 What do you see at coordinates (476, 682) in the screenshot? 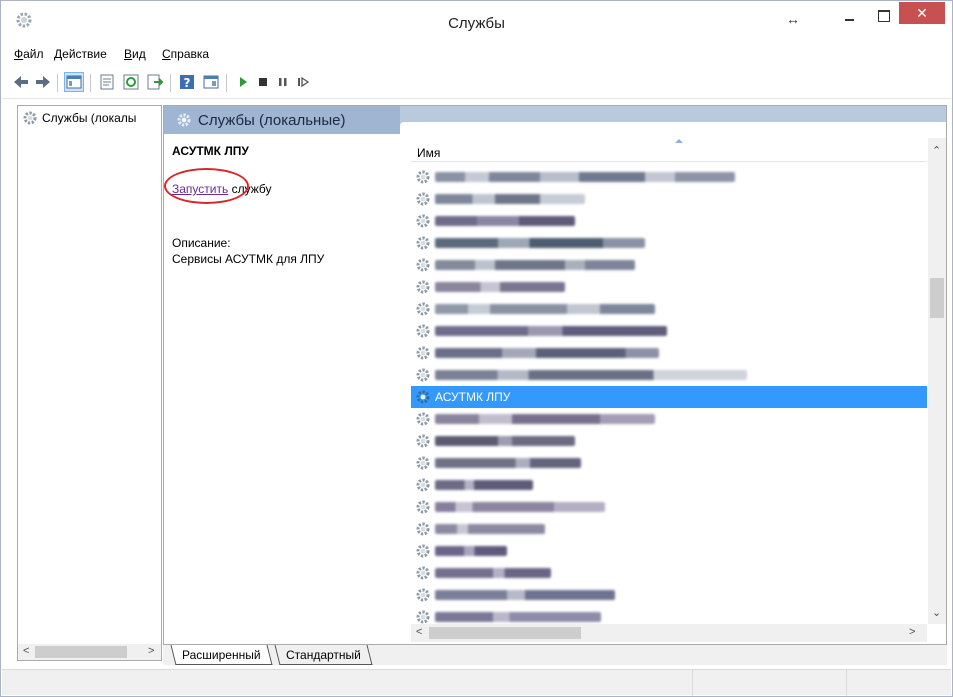
I see `status-bar` at bounding box center [476, 682].